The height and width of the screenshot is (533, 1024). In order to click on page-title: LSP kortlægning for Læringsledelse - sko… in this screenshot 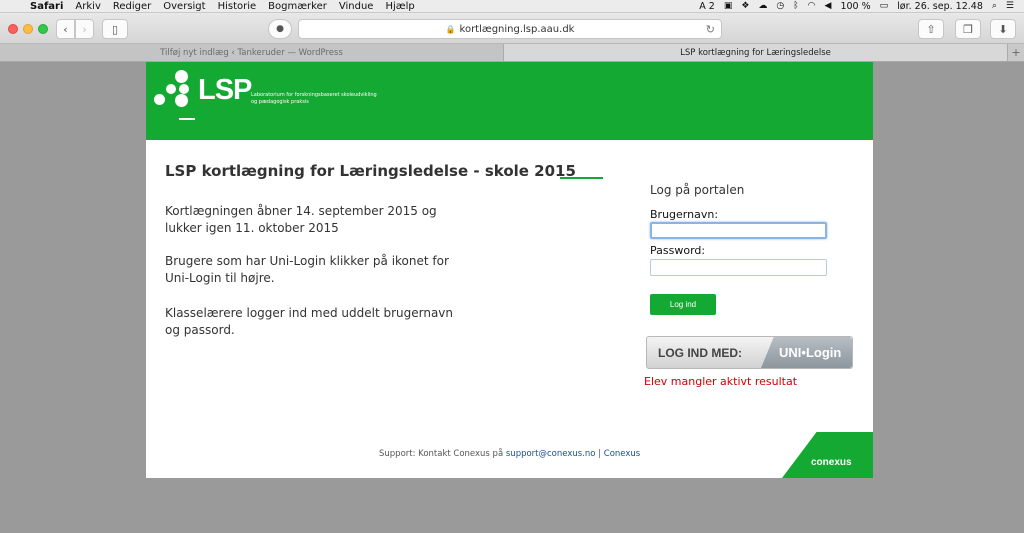, I will do `click(370, 171)`.